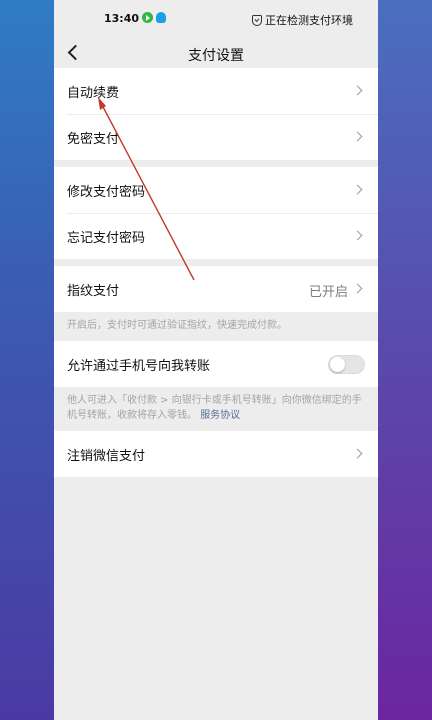  I want to click on service-agreement-link: 服务协议, so click(220, 415).